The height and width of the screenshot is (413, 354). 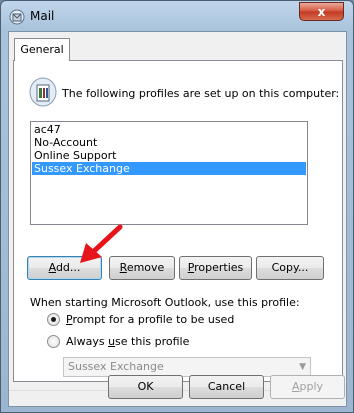 What do you see at coordinates (150, 319) in the screenshot?
I see `prompt-radio-label: Prompt for a profile to be used` at bounding box center [150, 319].